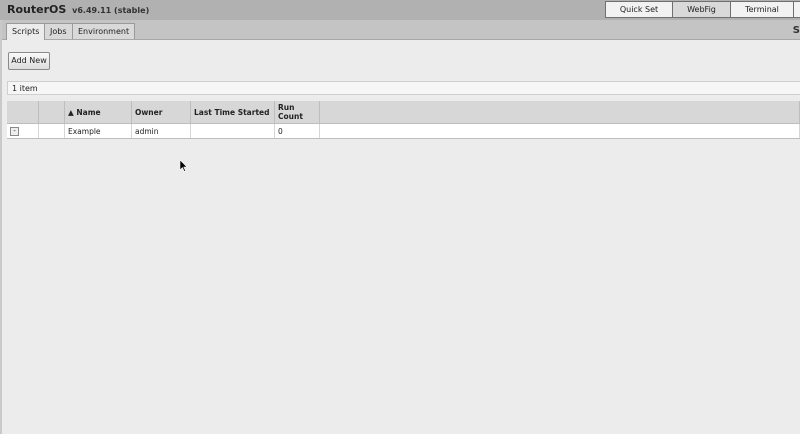  What do you see at coordinates (98, 131) in the screenshot?
I see `row-name: Example` at bounding box center [98, 131].